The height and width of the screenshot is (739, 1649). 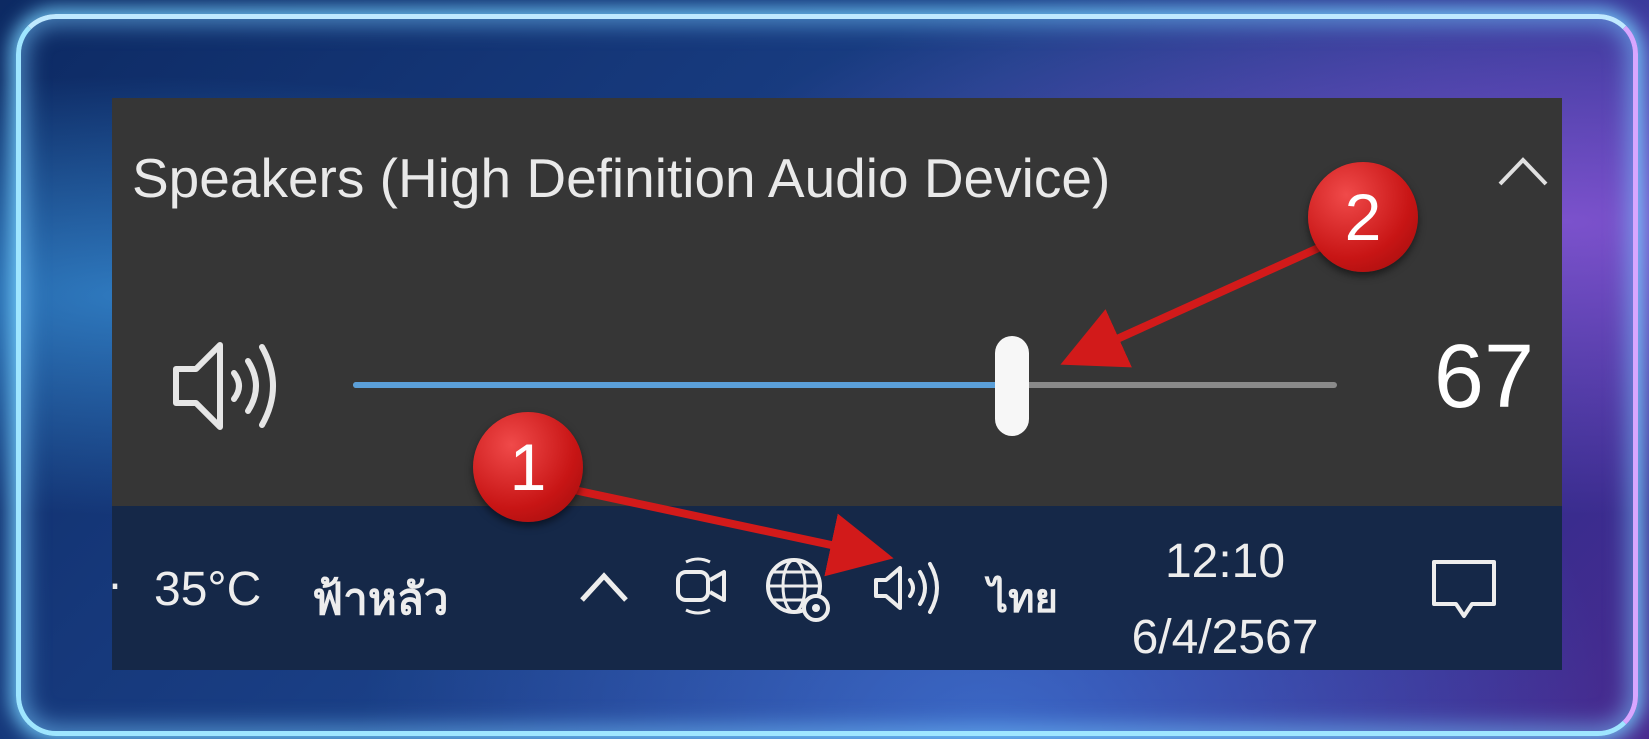 I want to click on collapse-chevron-icon, so click(x=1523, y=170).